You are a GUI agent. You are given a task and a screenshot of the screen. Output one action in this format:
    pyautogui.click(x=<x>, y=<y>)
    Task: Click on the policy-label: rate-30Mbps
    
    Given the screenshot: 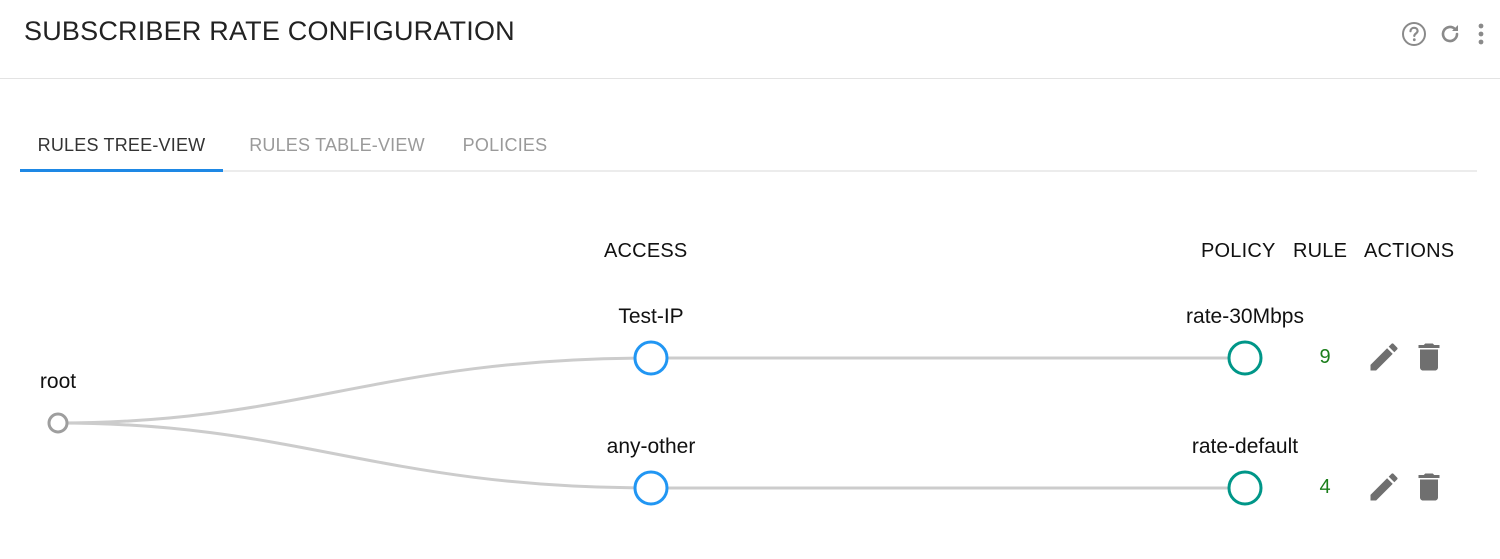 What is the action you would take?
    pyautogui.click(x=1245, y=316)
    